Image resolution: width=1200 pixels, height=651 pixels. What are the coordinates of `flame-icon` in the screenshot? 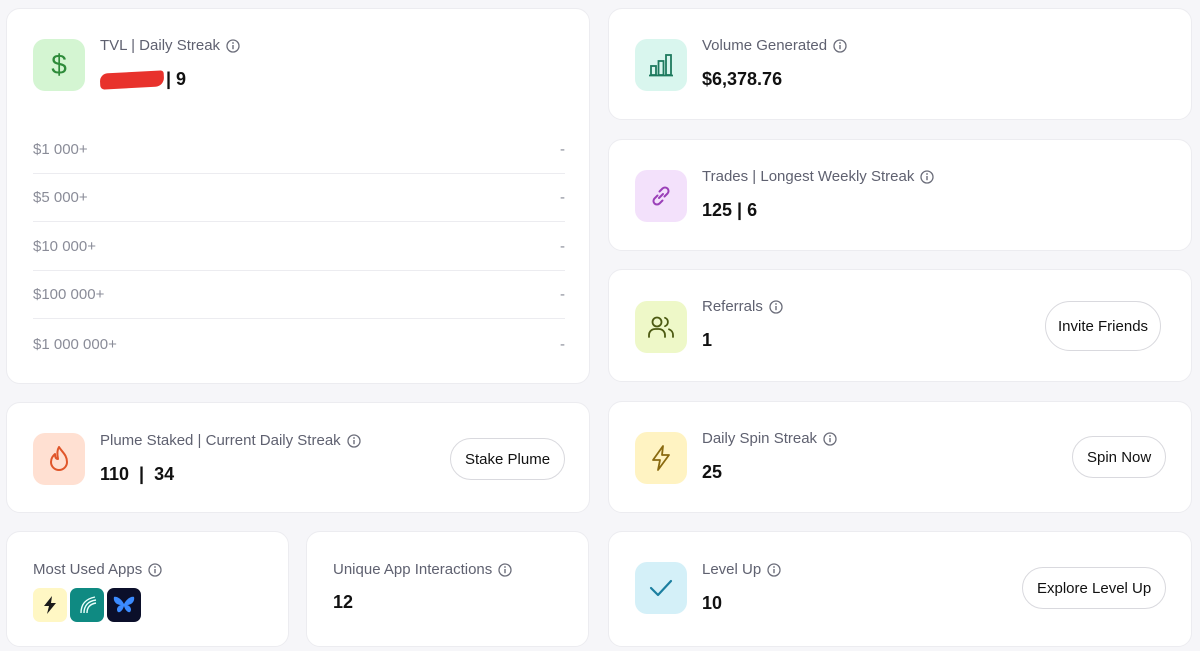 It's located at (59, 459).